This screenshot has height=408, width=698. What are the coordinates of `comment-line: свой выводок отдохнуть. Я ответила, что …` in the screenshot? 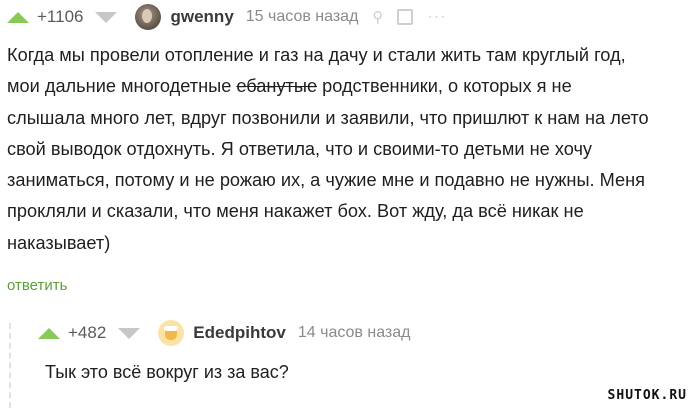 It's located at (300, 148).